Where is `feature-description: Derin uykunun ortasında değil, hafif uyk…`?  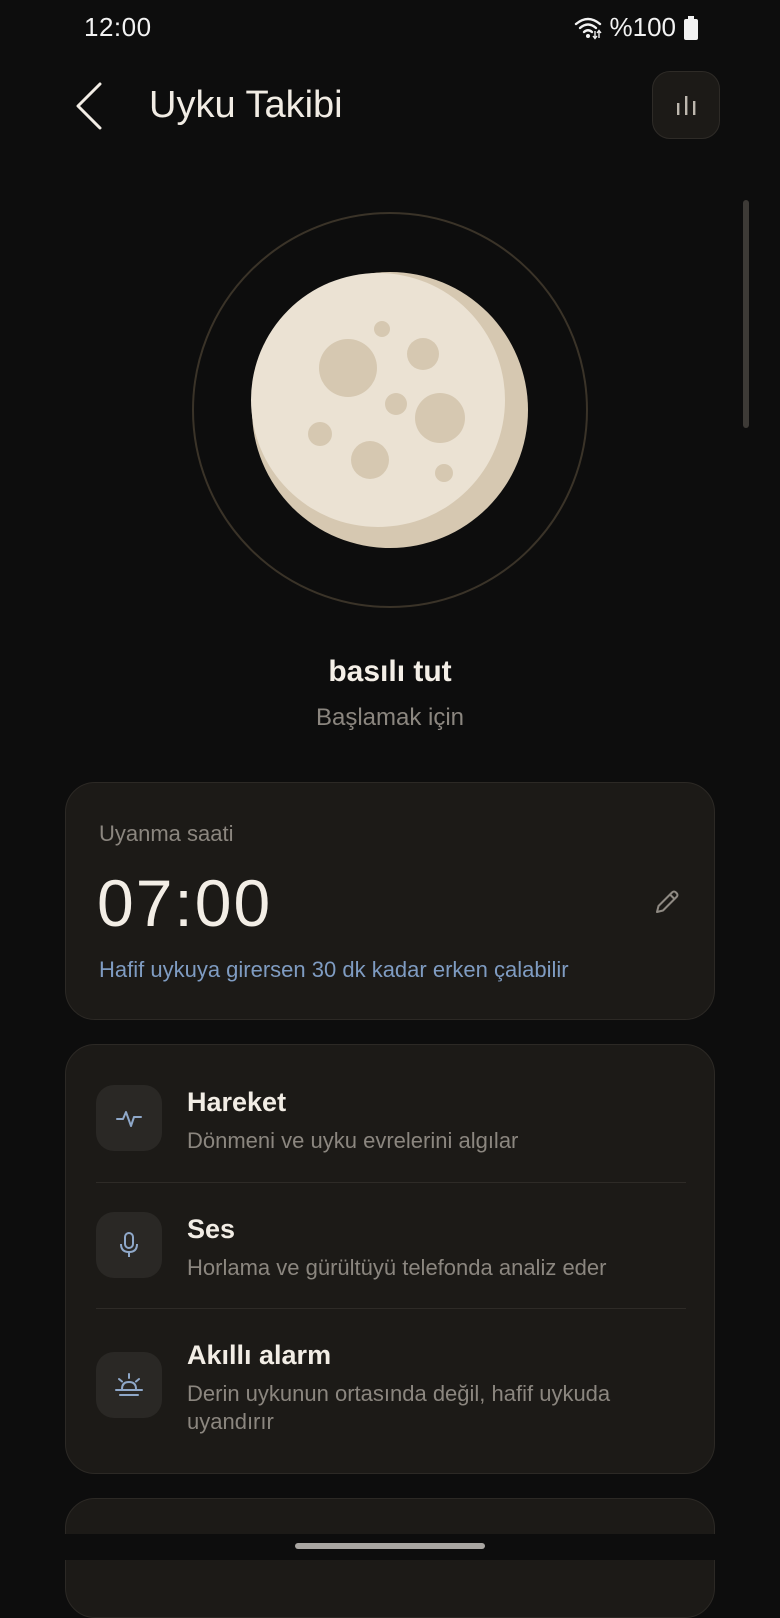 feature-description: Derin uykunun ortasında değil, hafif uyk… is located at coordinates (399, 1407).